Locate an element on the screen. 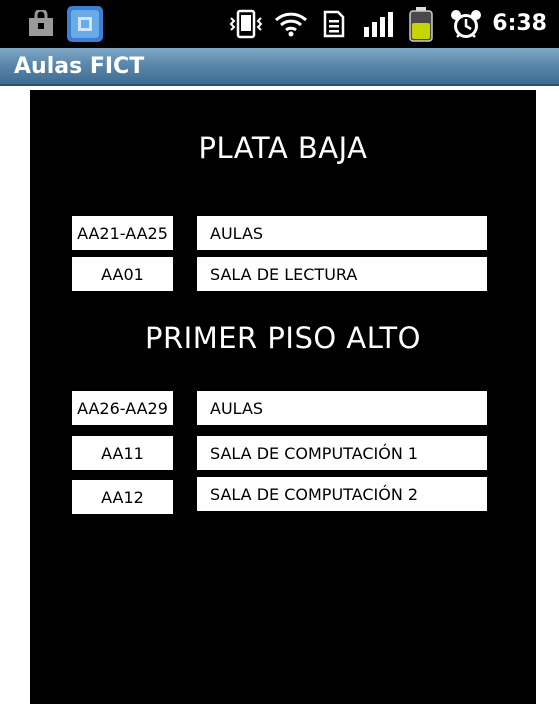 This screenshot has height=714, width=559. app-title: Aulas FICT is located at coordinates (79, 66).